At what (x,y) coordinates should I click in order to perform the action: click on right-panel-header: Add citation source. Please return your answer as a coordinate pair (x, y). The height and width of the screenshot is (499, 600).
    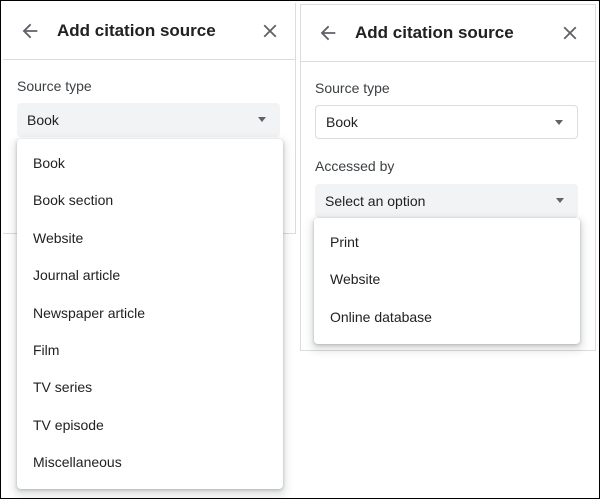
    Looking at the image, I should click on (448, 33).